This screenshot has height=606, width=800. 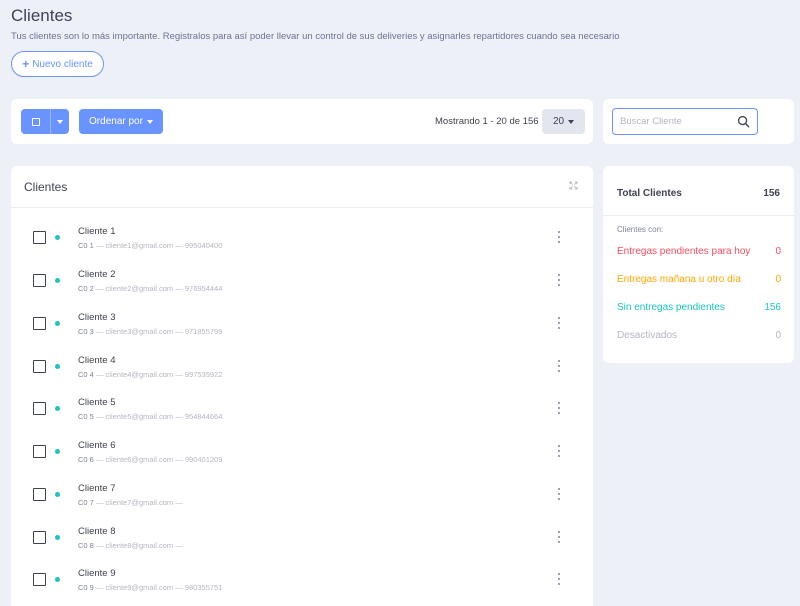 I want to click on client-email: — cliente4@gmail.com, so click(x=134, y=374).